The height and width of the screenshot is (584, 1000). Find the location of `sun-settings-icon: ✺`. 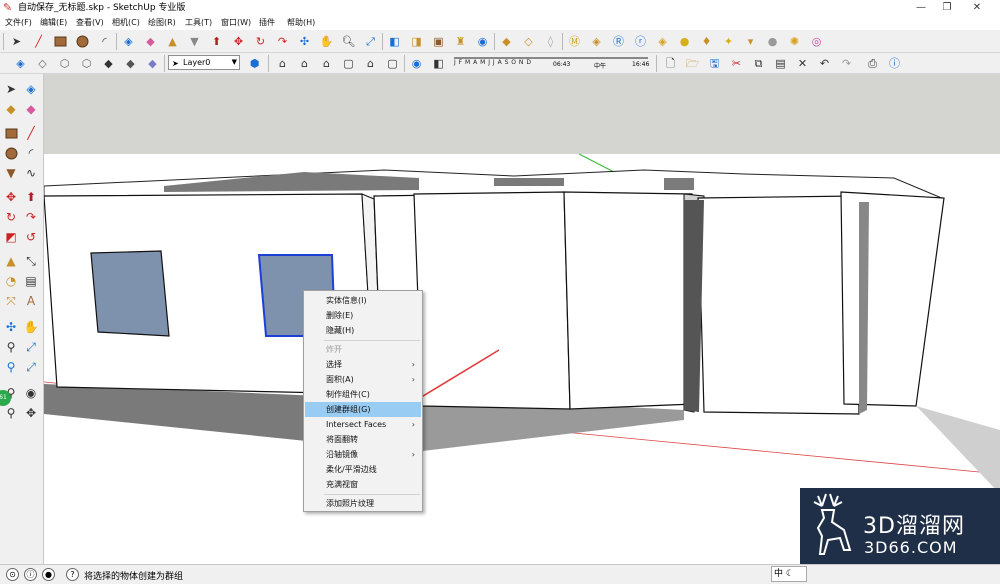

sun-settings-icon: ✺ is located at coordinates (794, 41).